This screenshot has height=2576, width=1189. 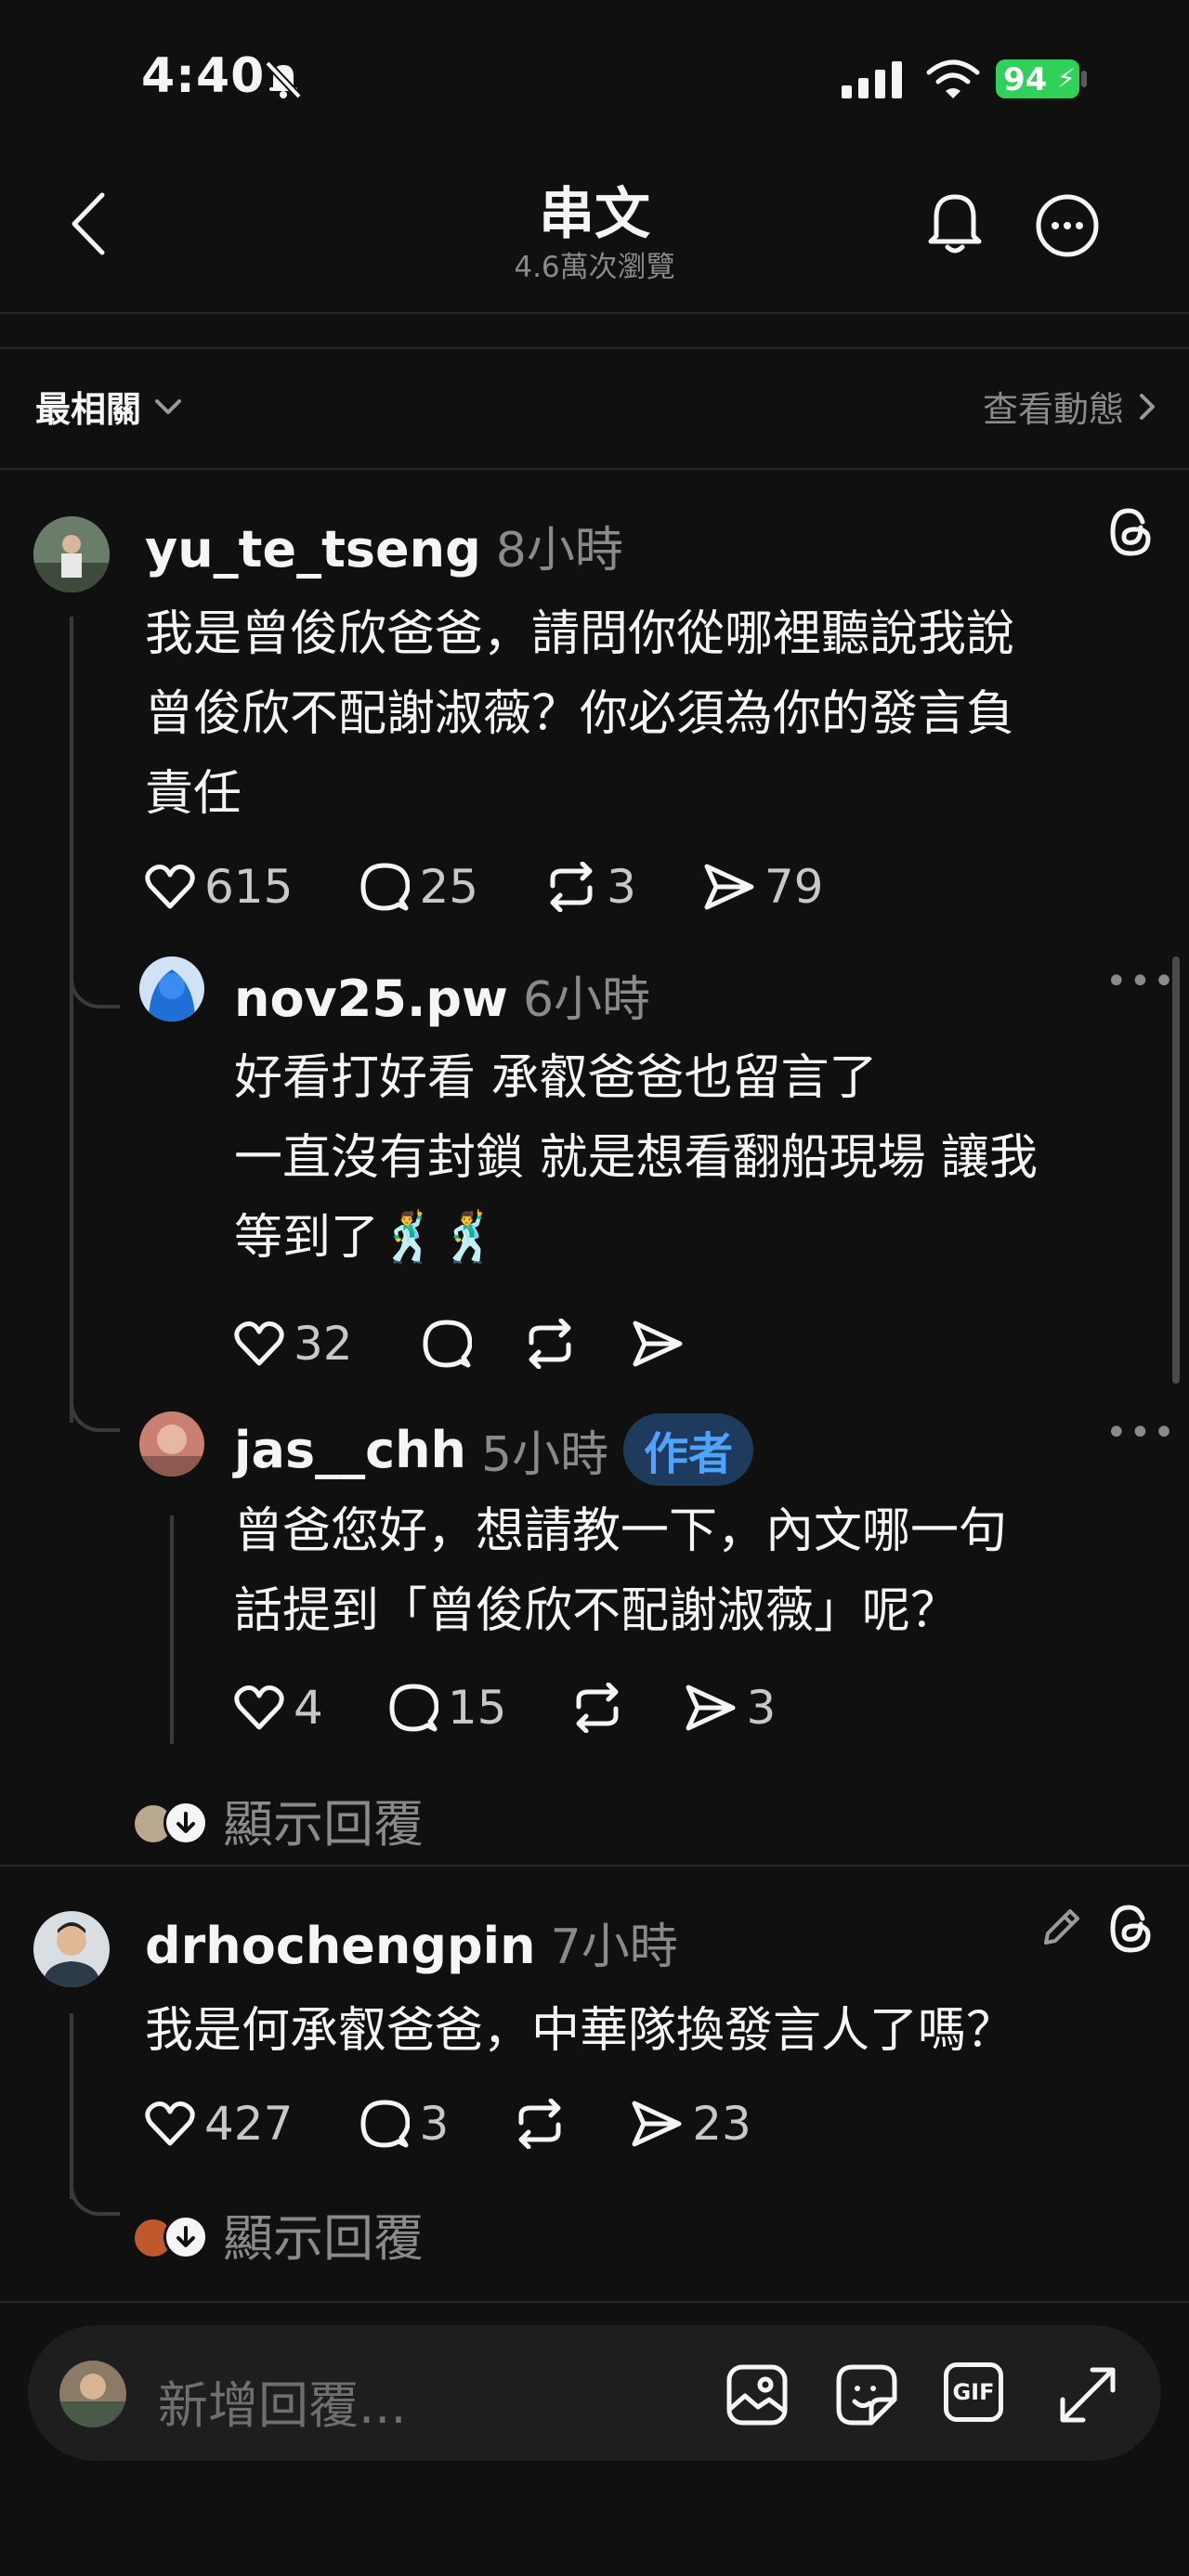 What do you see at coordinates (404, 2124) in the screenshot?
I see `reply-button: 3` at bounding box center [404, 2124].